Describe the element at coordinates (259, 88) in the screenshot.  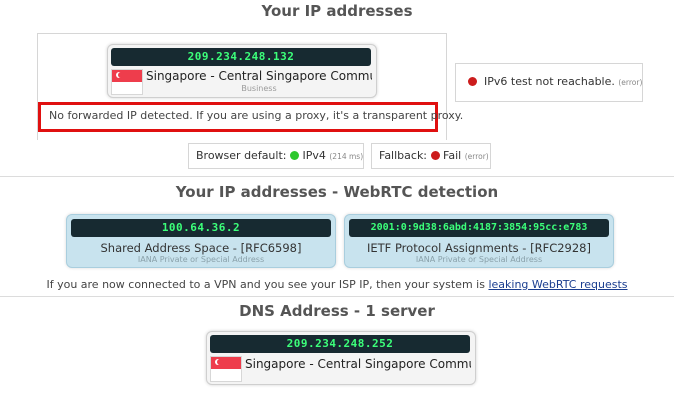
I see `isp-type: Business` at that location.